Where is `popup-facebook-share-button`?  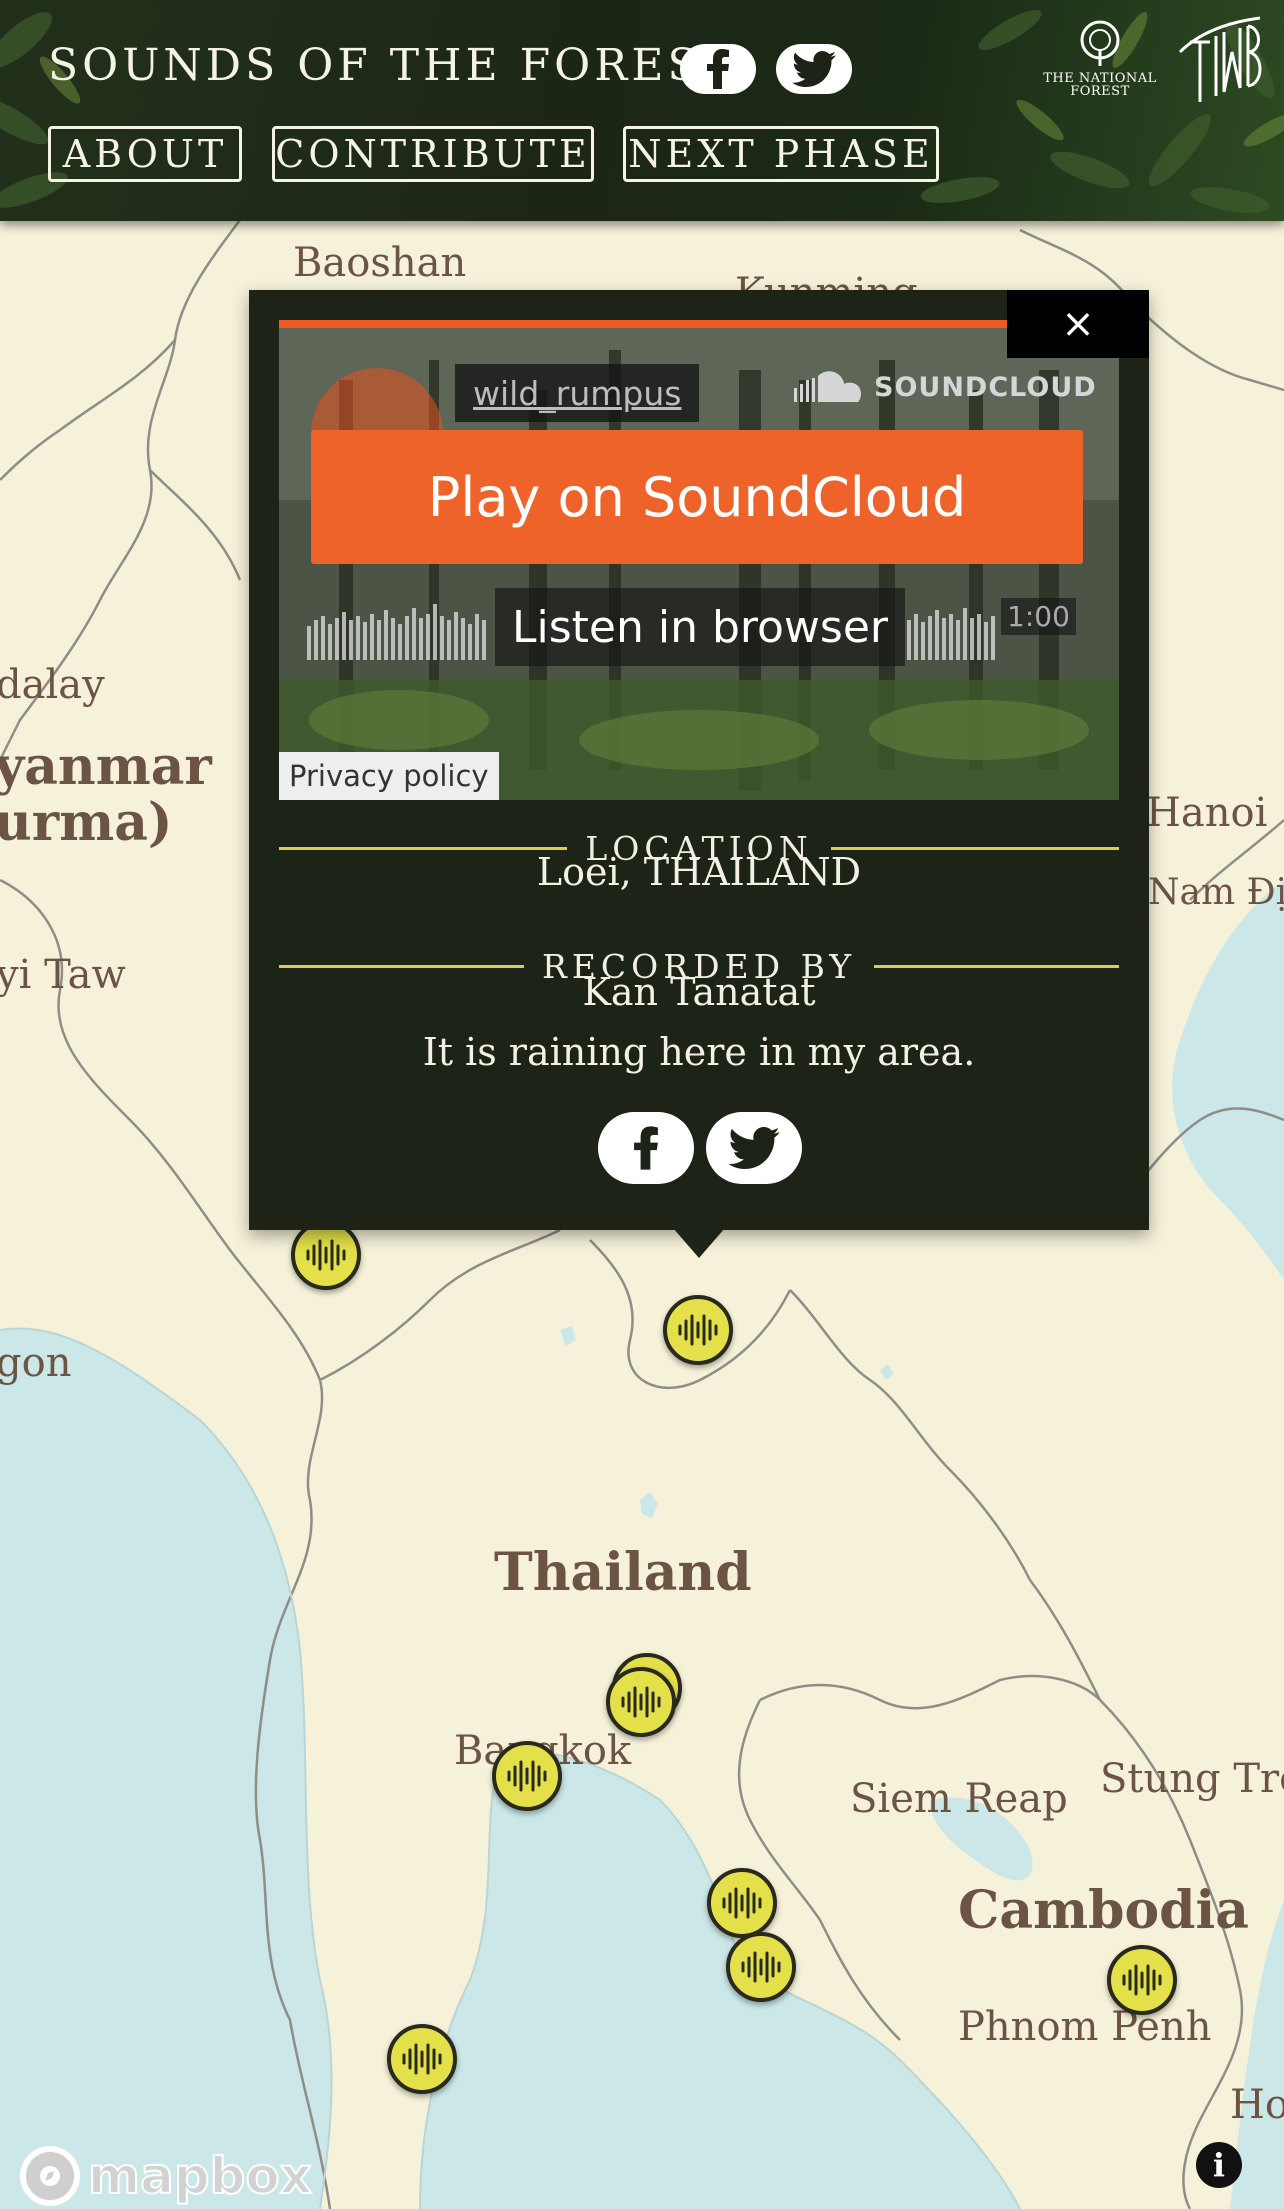 popup-facebook-share-button is located at coordinates (646, 1148).